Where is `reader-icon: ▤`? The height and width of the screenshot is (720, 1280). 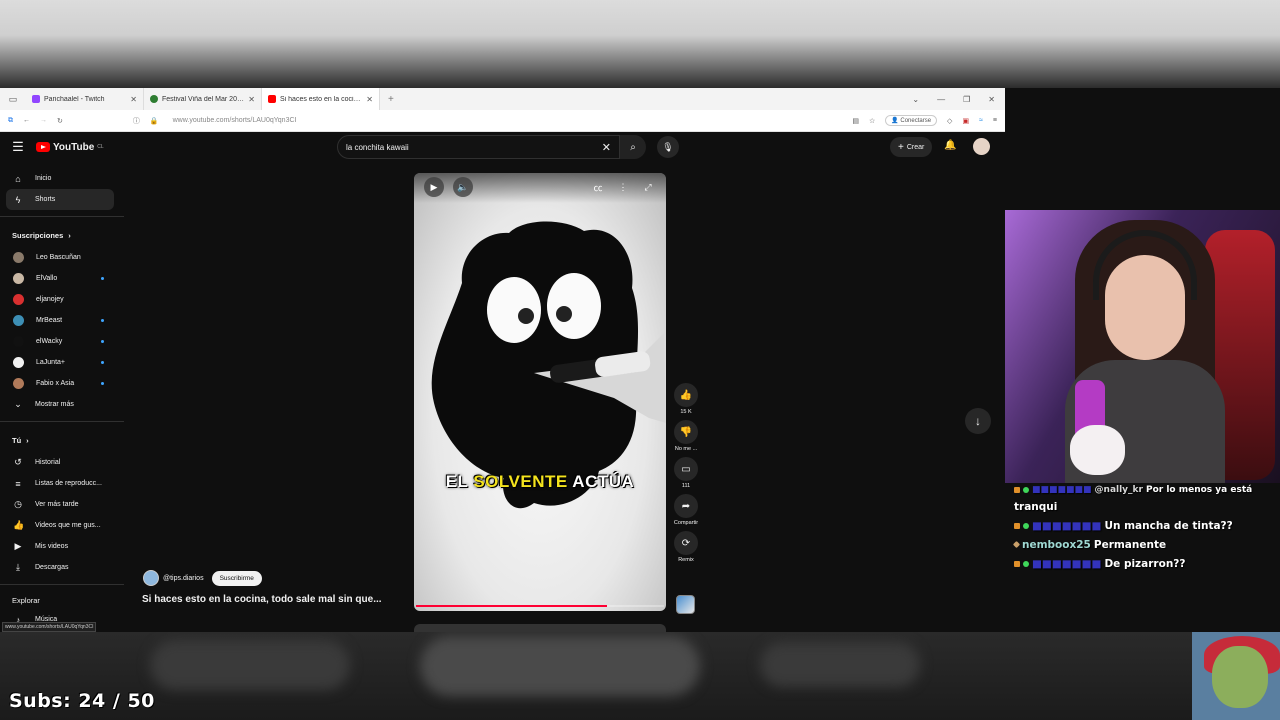
reader-icon: ▤ is located at coordinates (855, 121).